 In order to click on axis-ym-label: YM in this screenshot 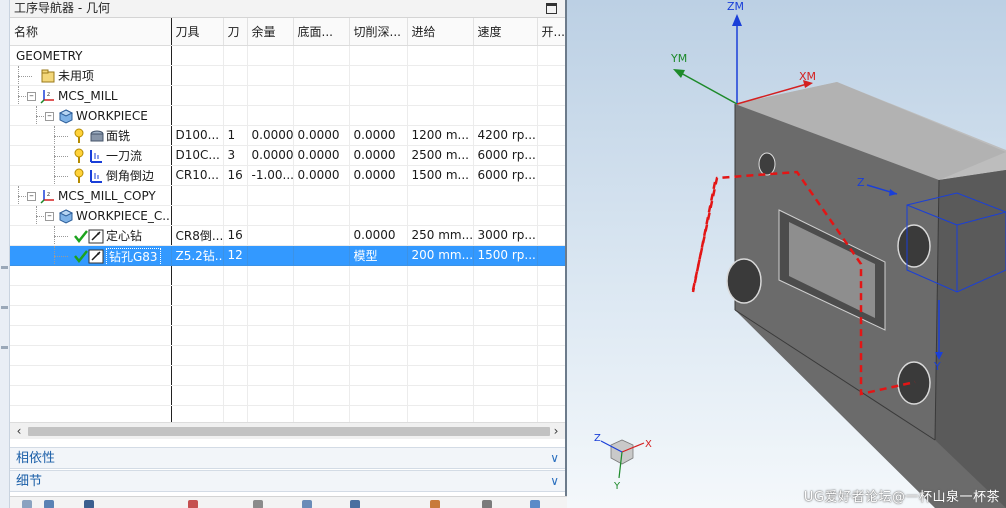, I will do `click(678, 58)`.